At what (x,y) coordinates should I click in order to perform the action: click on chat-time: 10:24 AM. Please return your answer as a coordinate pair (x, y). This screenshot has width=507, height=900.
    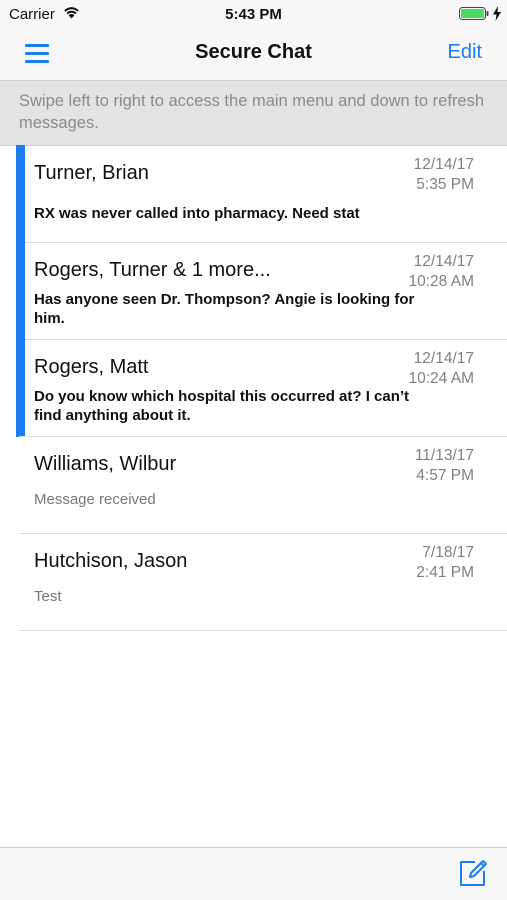
    Looking at the image, I should click on (441, 378).